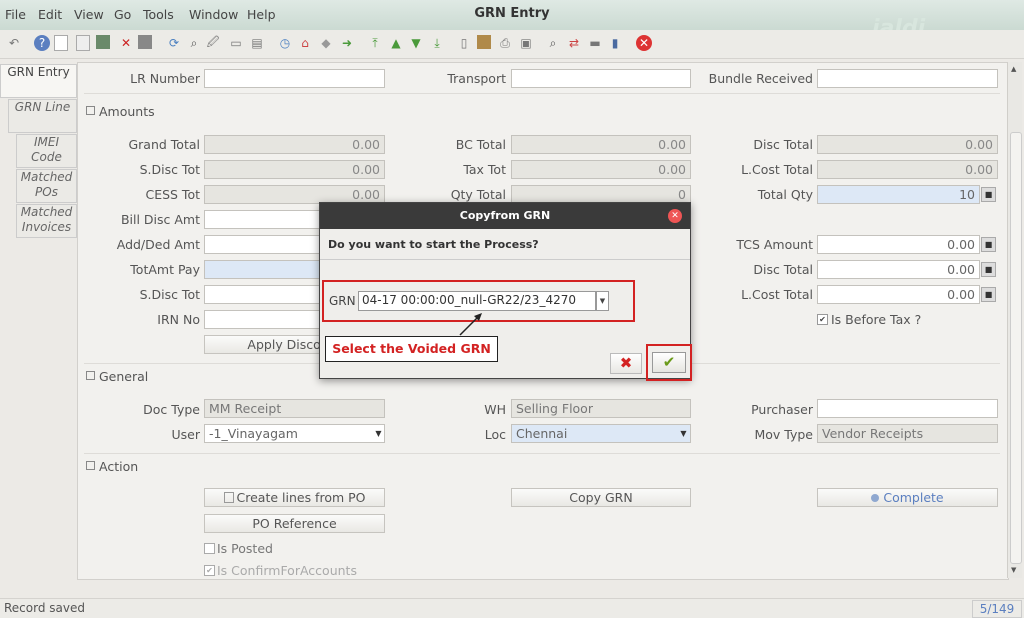  I want to click on vertical-scrollbar: ▲ ▼, so click(1014, 320).